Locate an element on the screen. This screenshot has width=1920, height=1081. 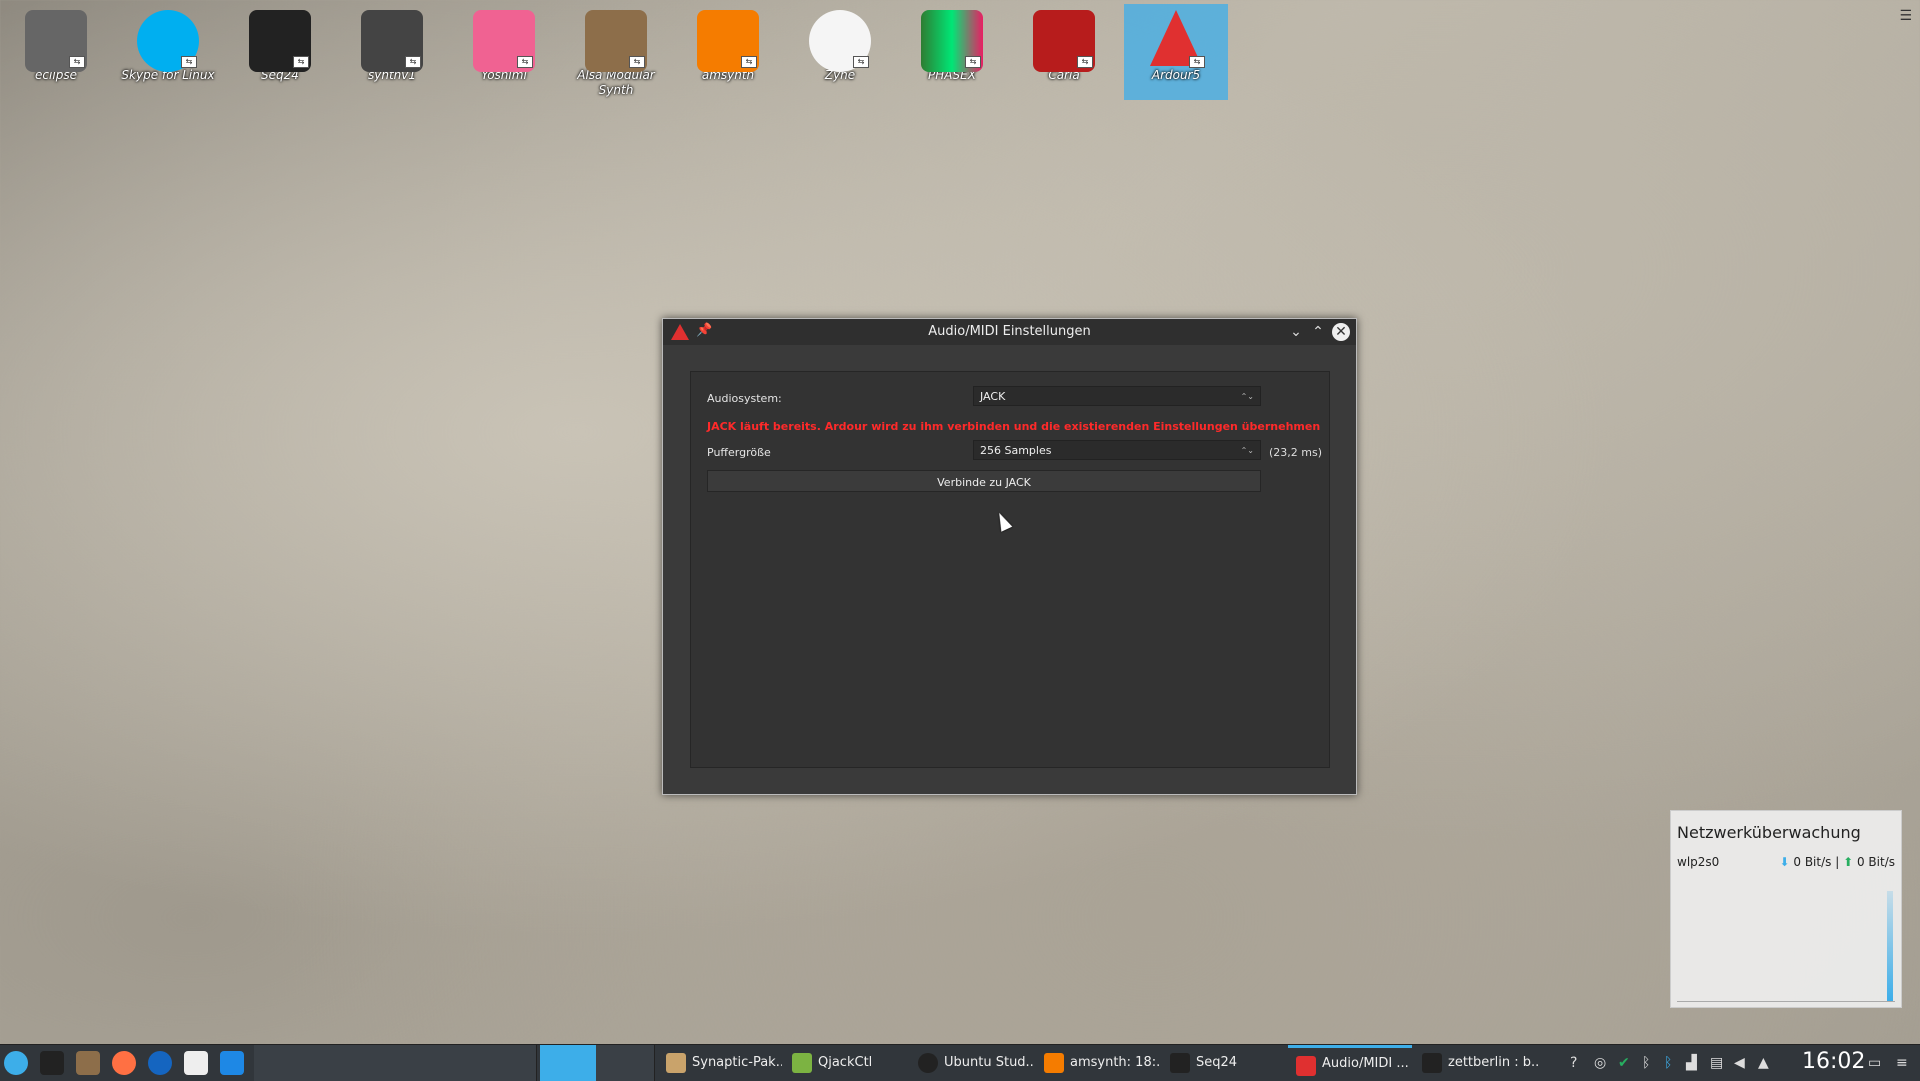
help-icon: ? is located at coordinates (1573, 1063).